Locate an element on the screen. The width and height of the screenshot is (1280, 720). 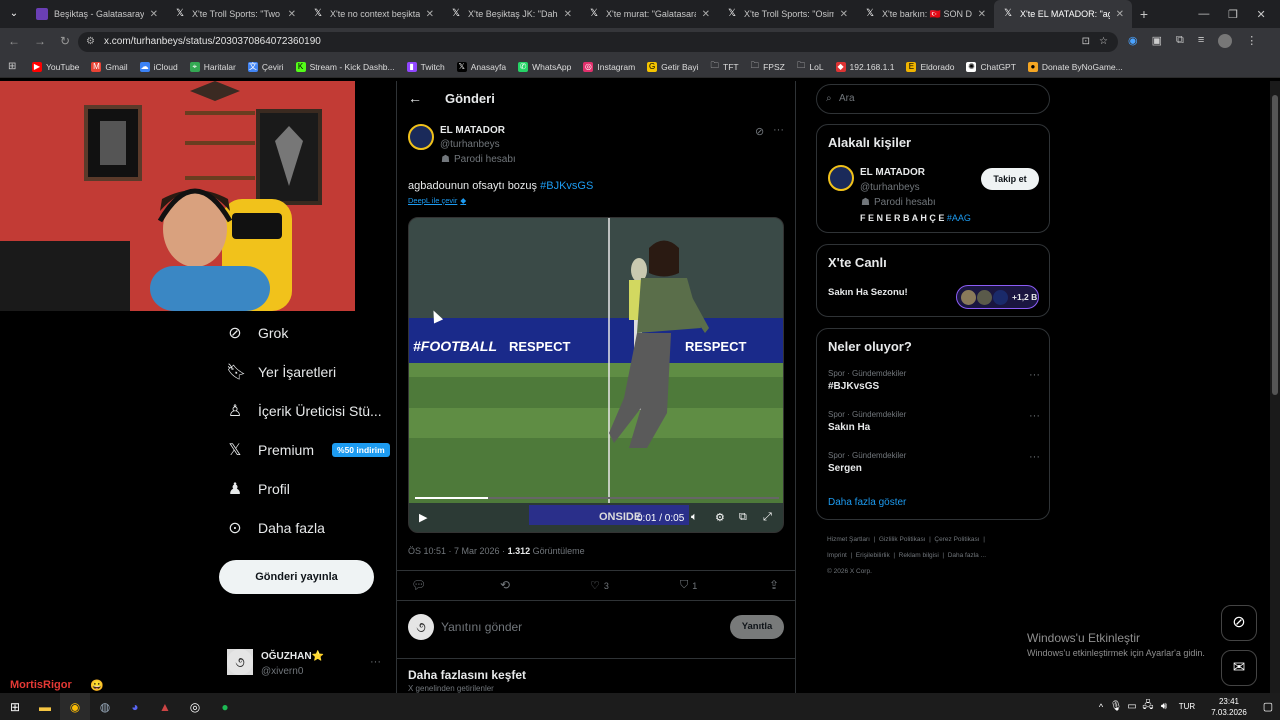
related-avatar is located at coordinates (841, 178).